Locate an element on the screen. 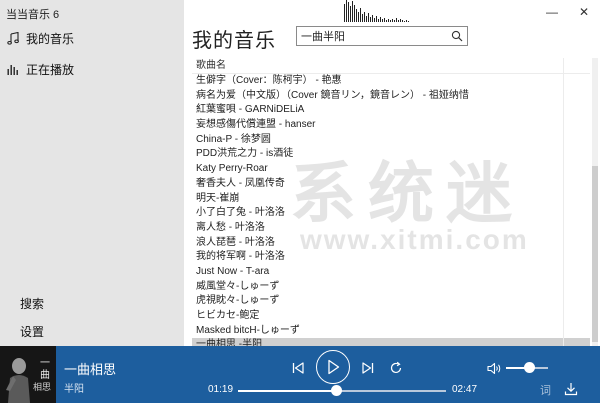 The image size is (600, 403). play-button is located at coordinates (333, 367).